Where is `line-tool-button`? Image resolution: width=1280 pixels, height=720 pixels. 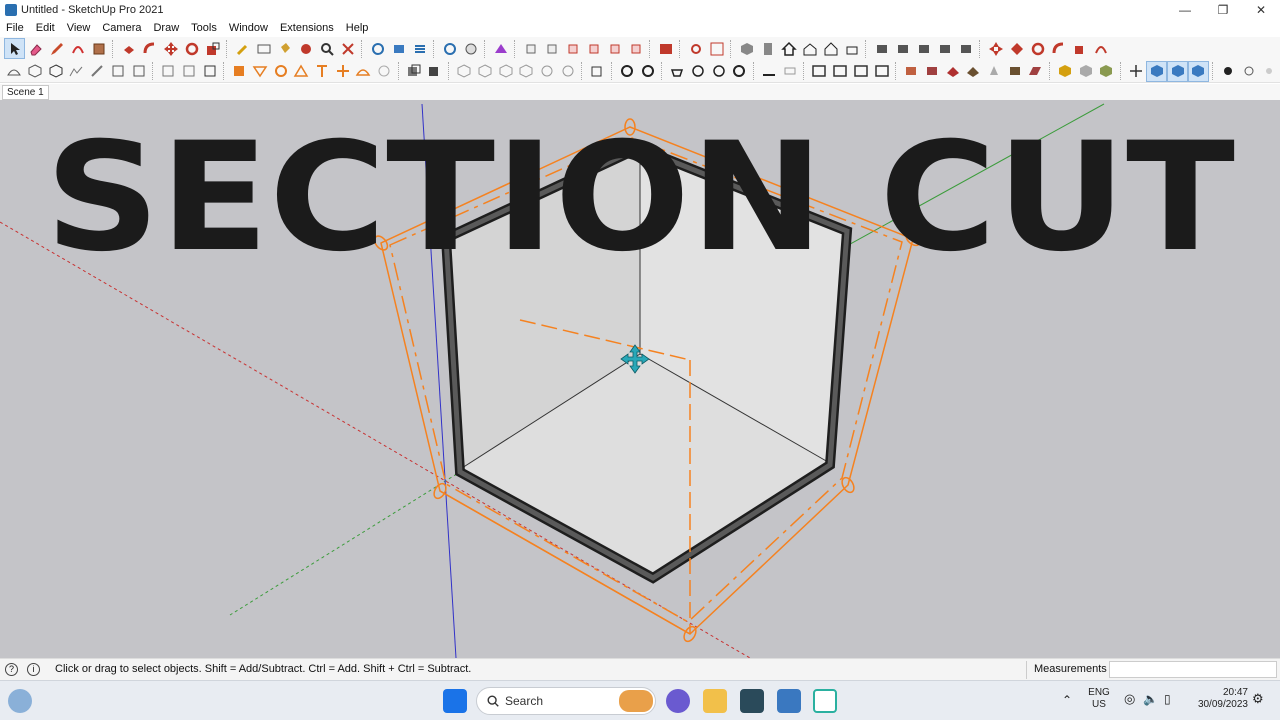 line-tool-button is located at coordinates (56, 48).